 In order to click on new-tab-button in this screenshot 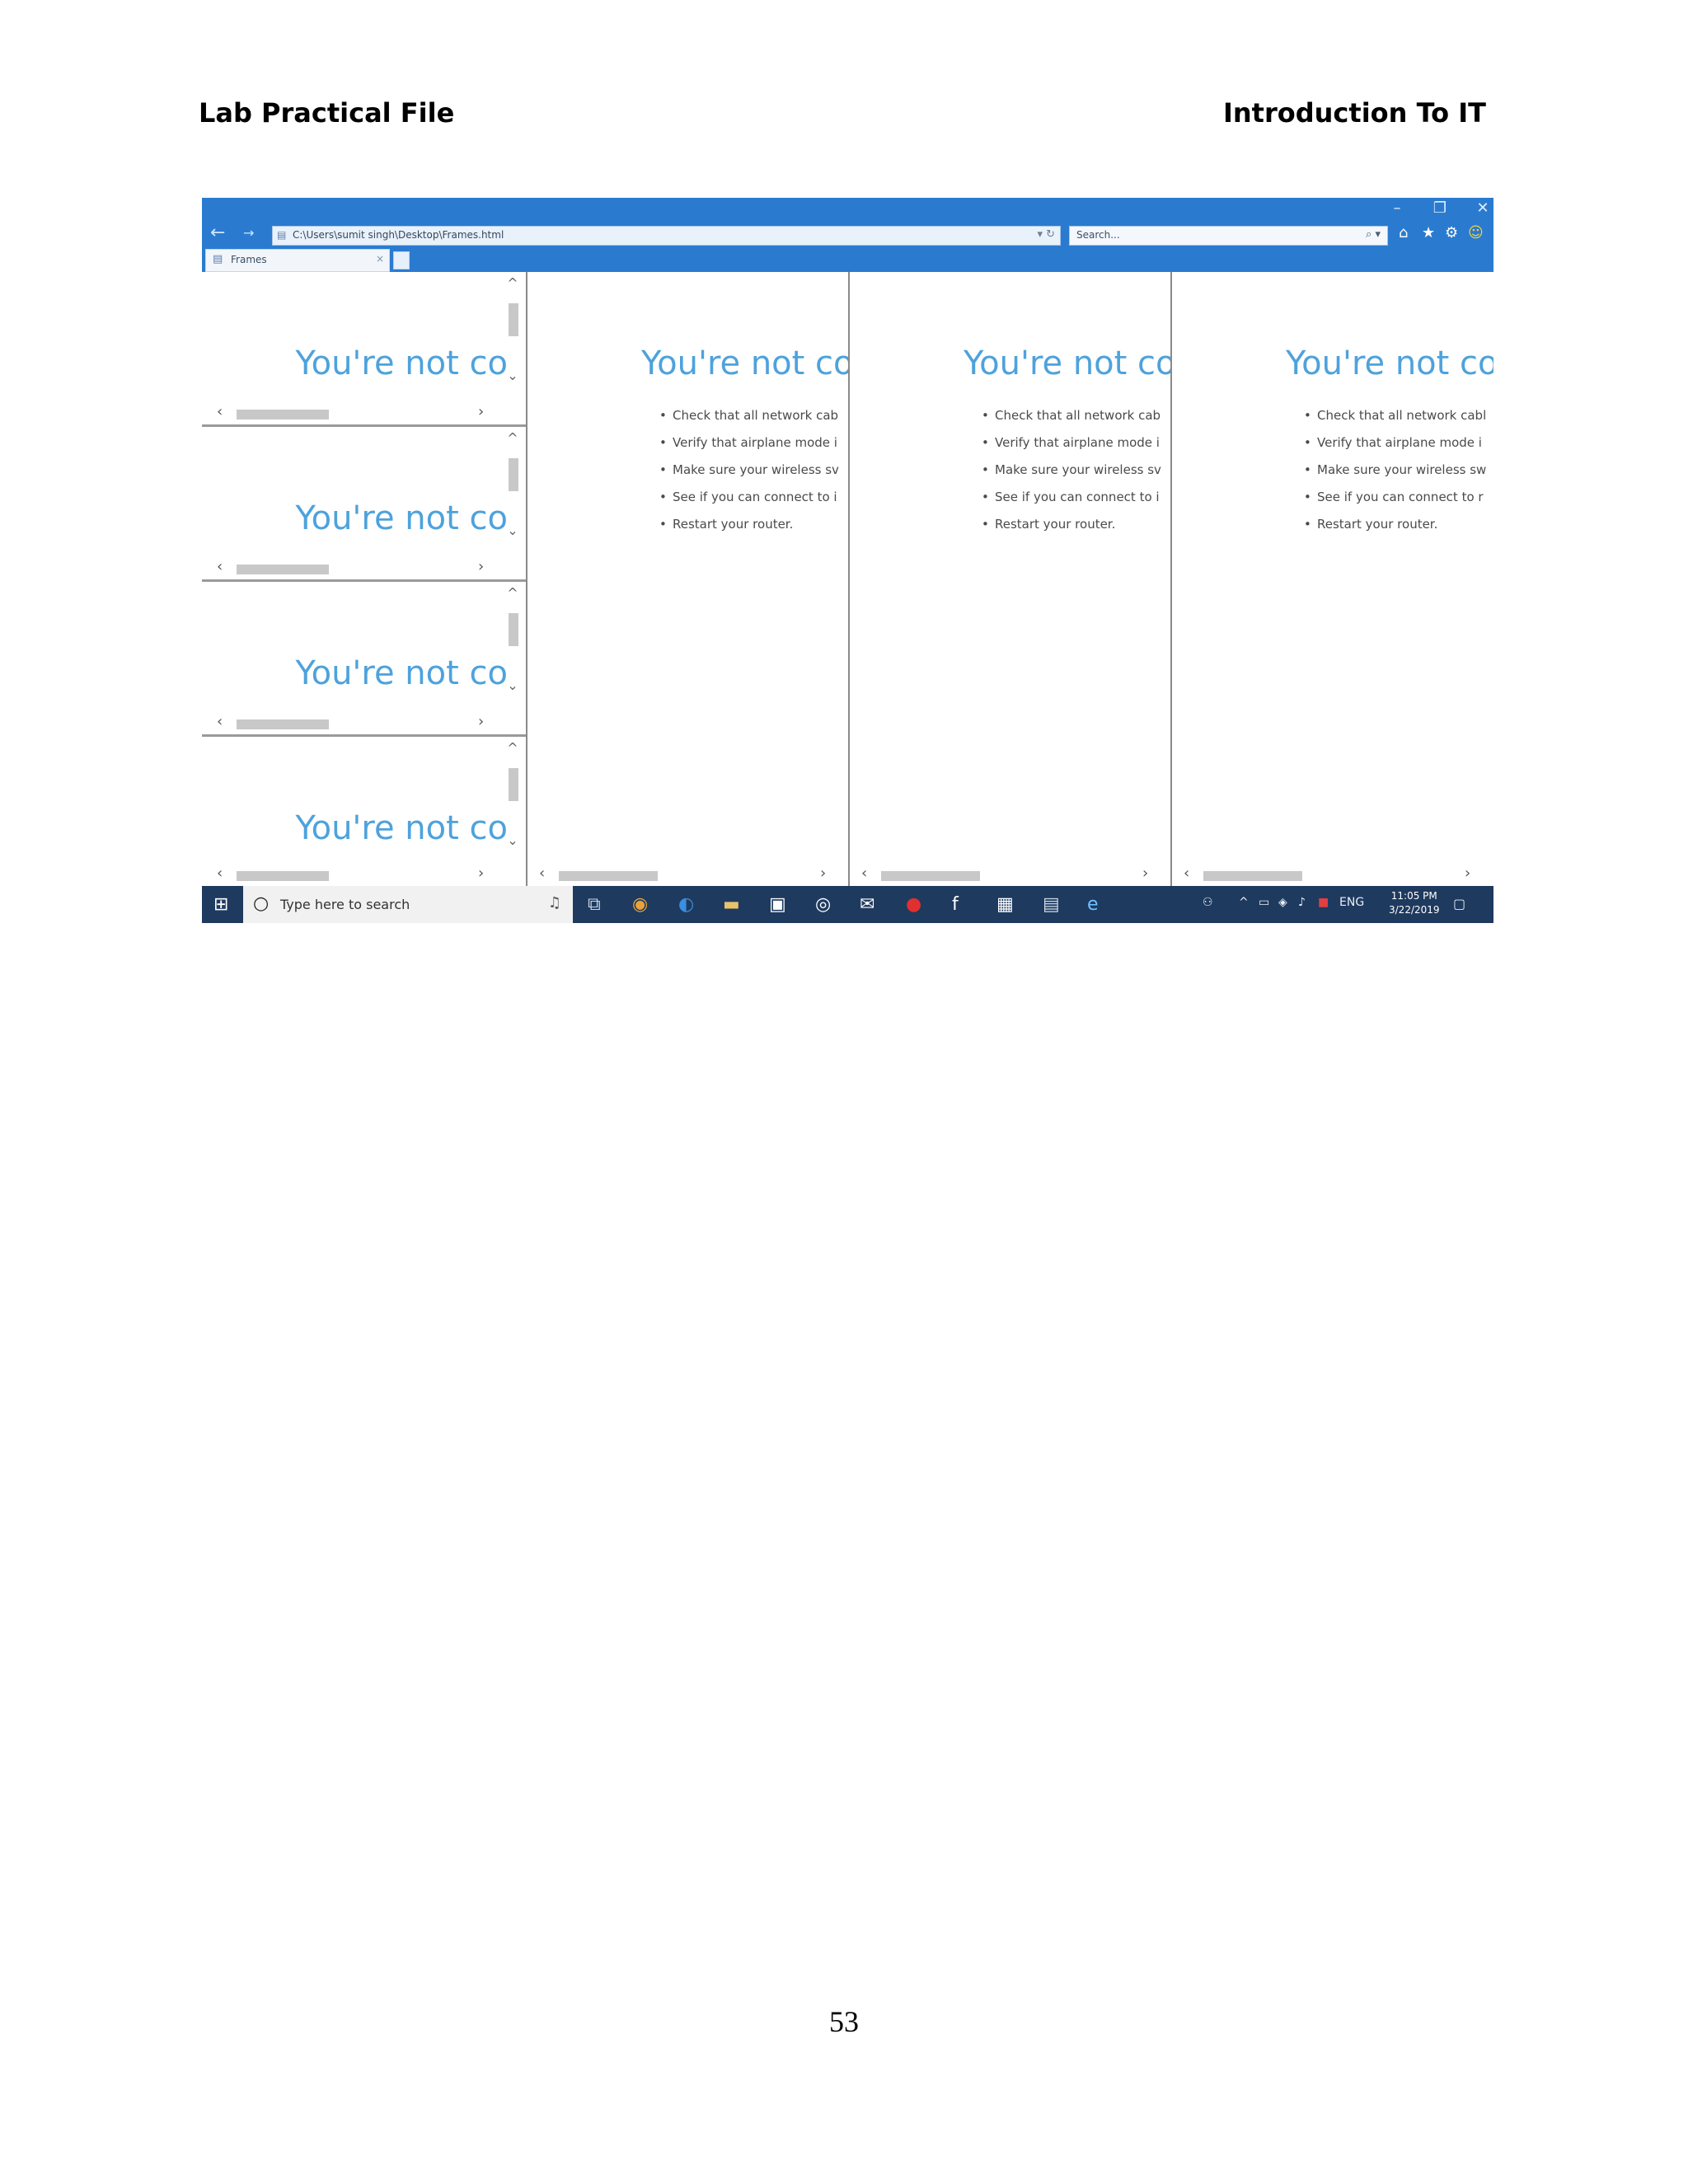, I will do `click(401, 260)`.